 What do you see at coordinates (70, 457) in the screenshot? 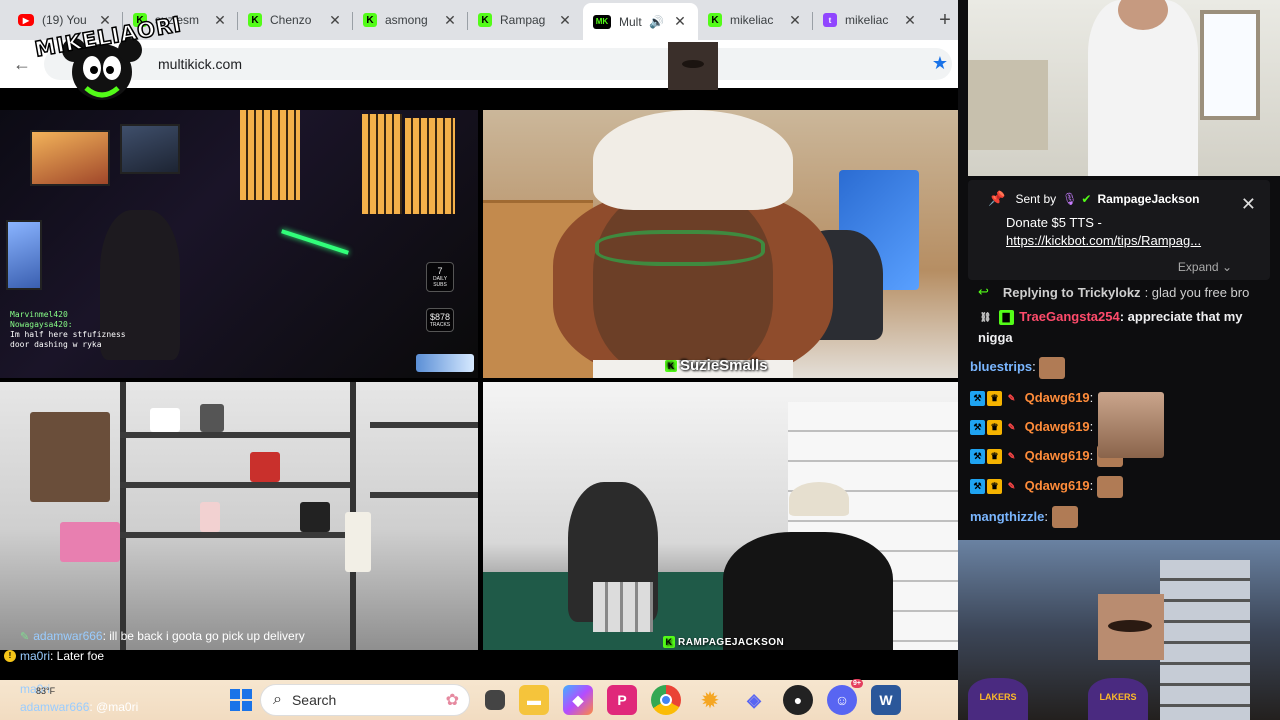
I see `shelf-items` at bounding box center [70, 457].